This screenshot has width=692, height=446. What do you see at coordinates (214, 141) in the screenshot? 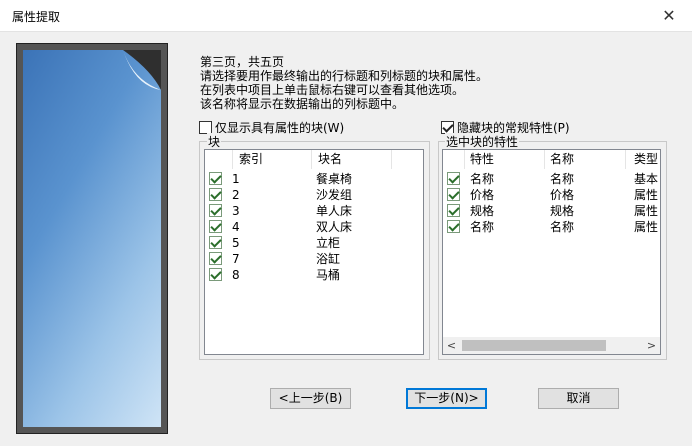
I see `blocks-group-label: 块` at bounding box center [214, 141].